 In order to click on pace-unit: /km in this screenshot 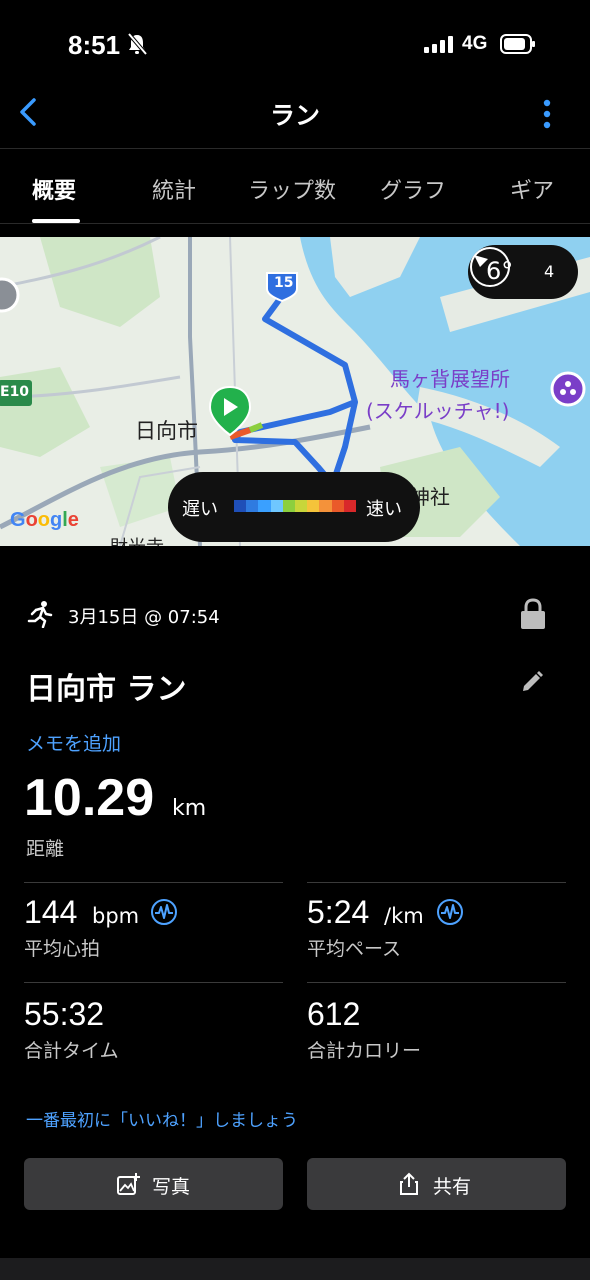, I will do `click(404, 916)`.